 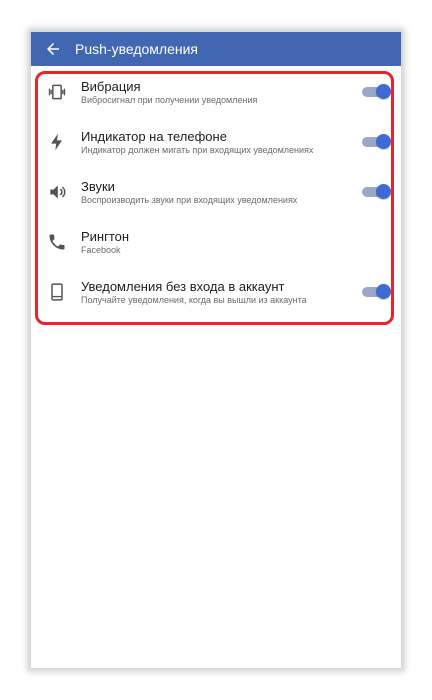 What do you see at coordinates (169, 100) in the screenshot?
I see `setting-subtitle: Вибросигнал при получении уведомления` at bounding box center [169, 100].